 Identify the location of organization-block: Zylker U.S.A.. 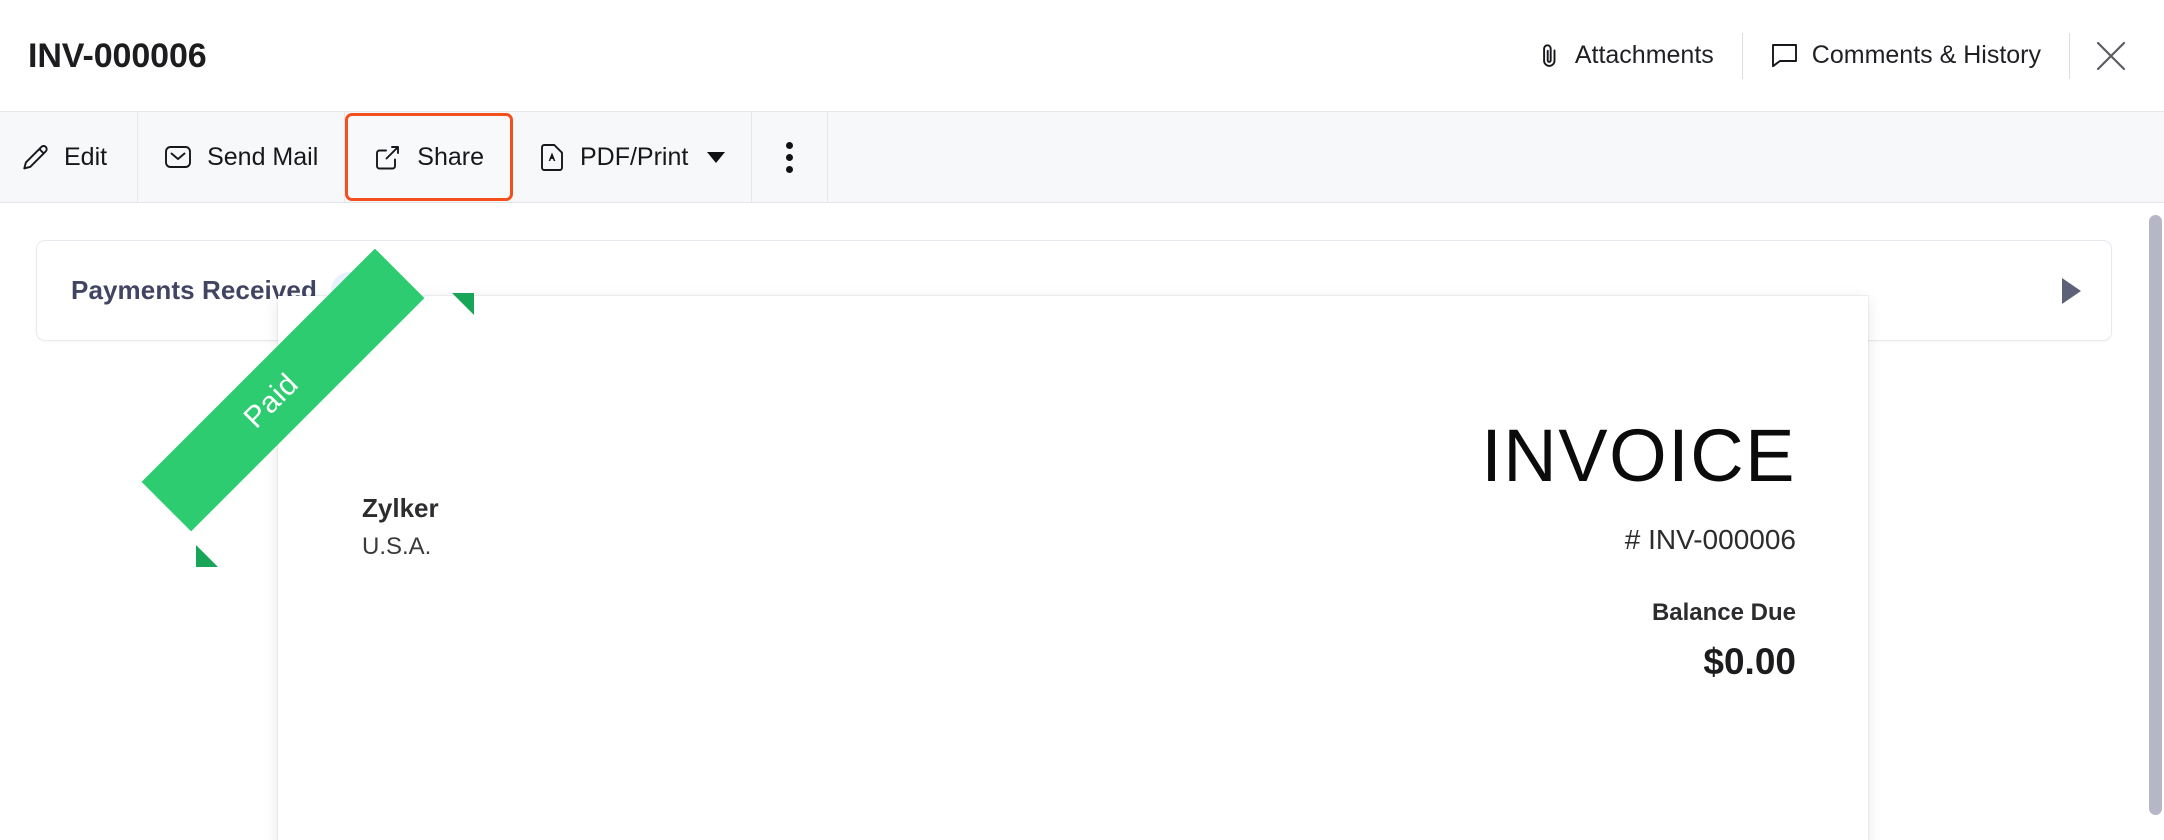
(400, 527).